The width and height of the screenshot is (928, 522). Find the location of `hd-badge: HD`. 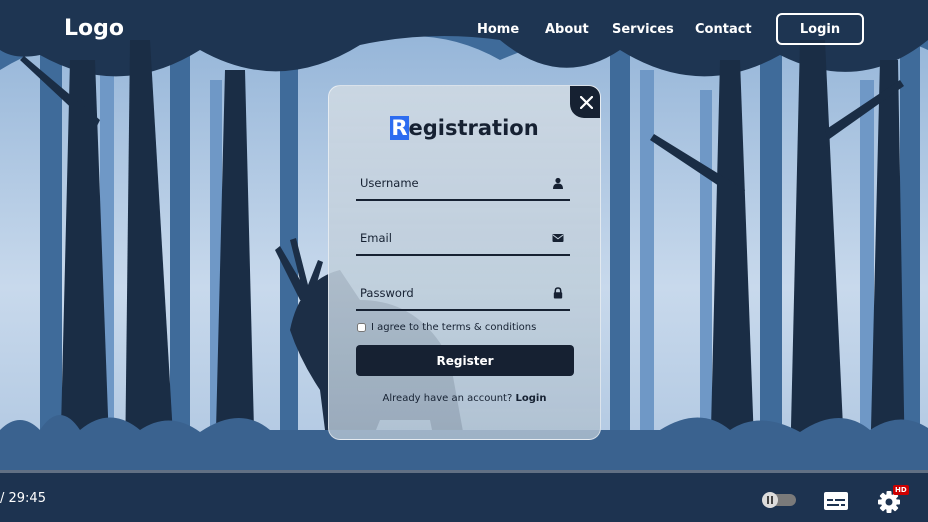

hd-badge: HD is located at coordinates (901, 490).